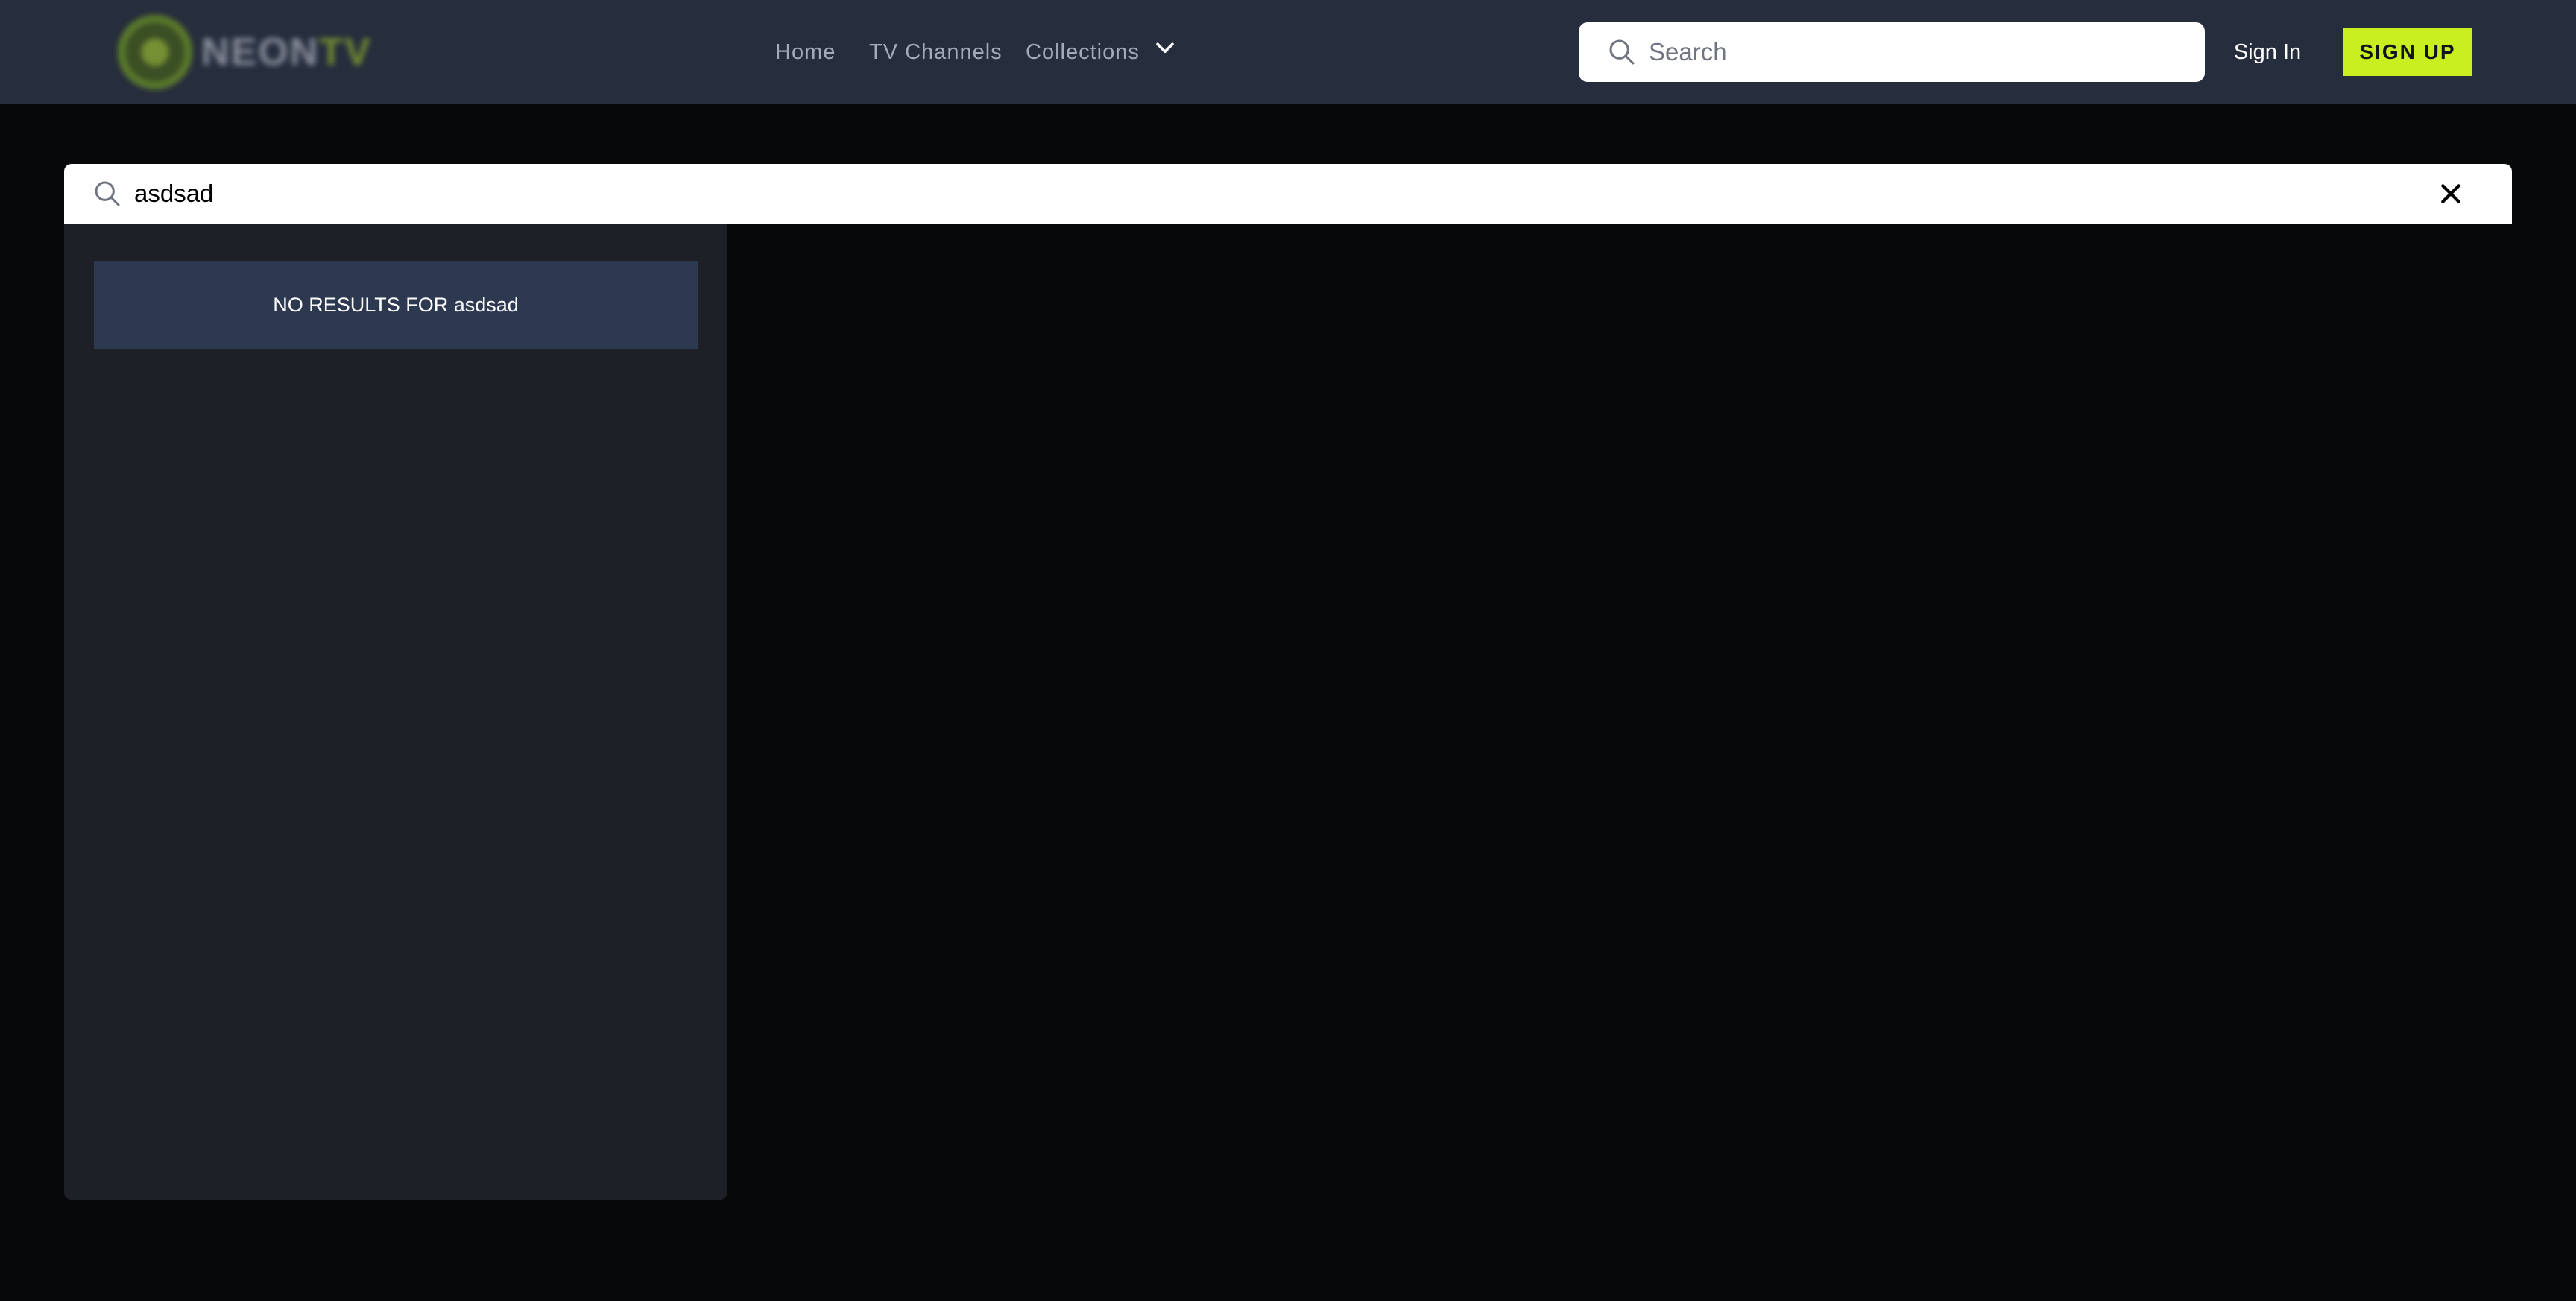 The width and height of the screenshot is (2576, 1301). Describe the element at coordinates (155, 52) in the screenshot. I see `logo-mark-icon` at that location.